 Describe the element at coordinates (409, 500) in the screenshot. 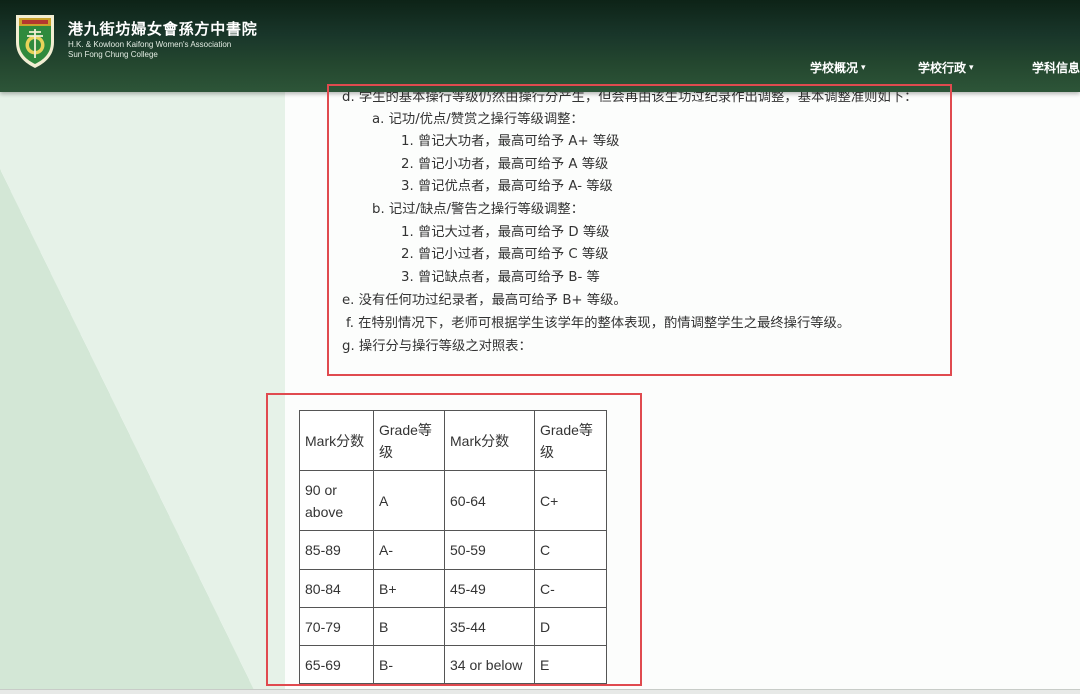

I see `grade-cell: A` at that location.